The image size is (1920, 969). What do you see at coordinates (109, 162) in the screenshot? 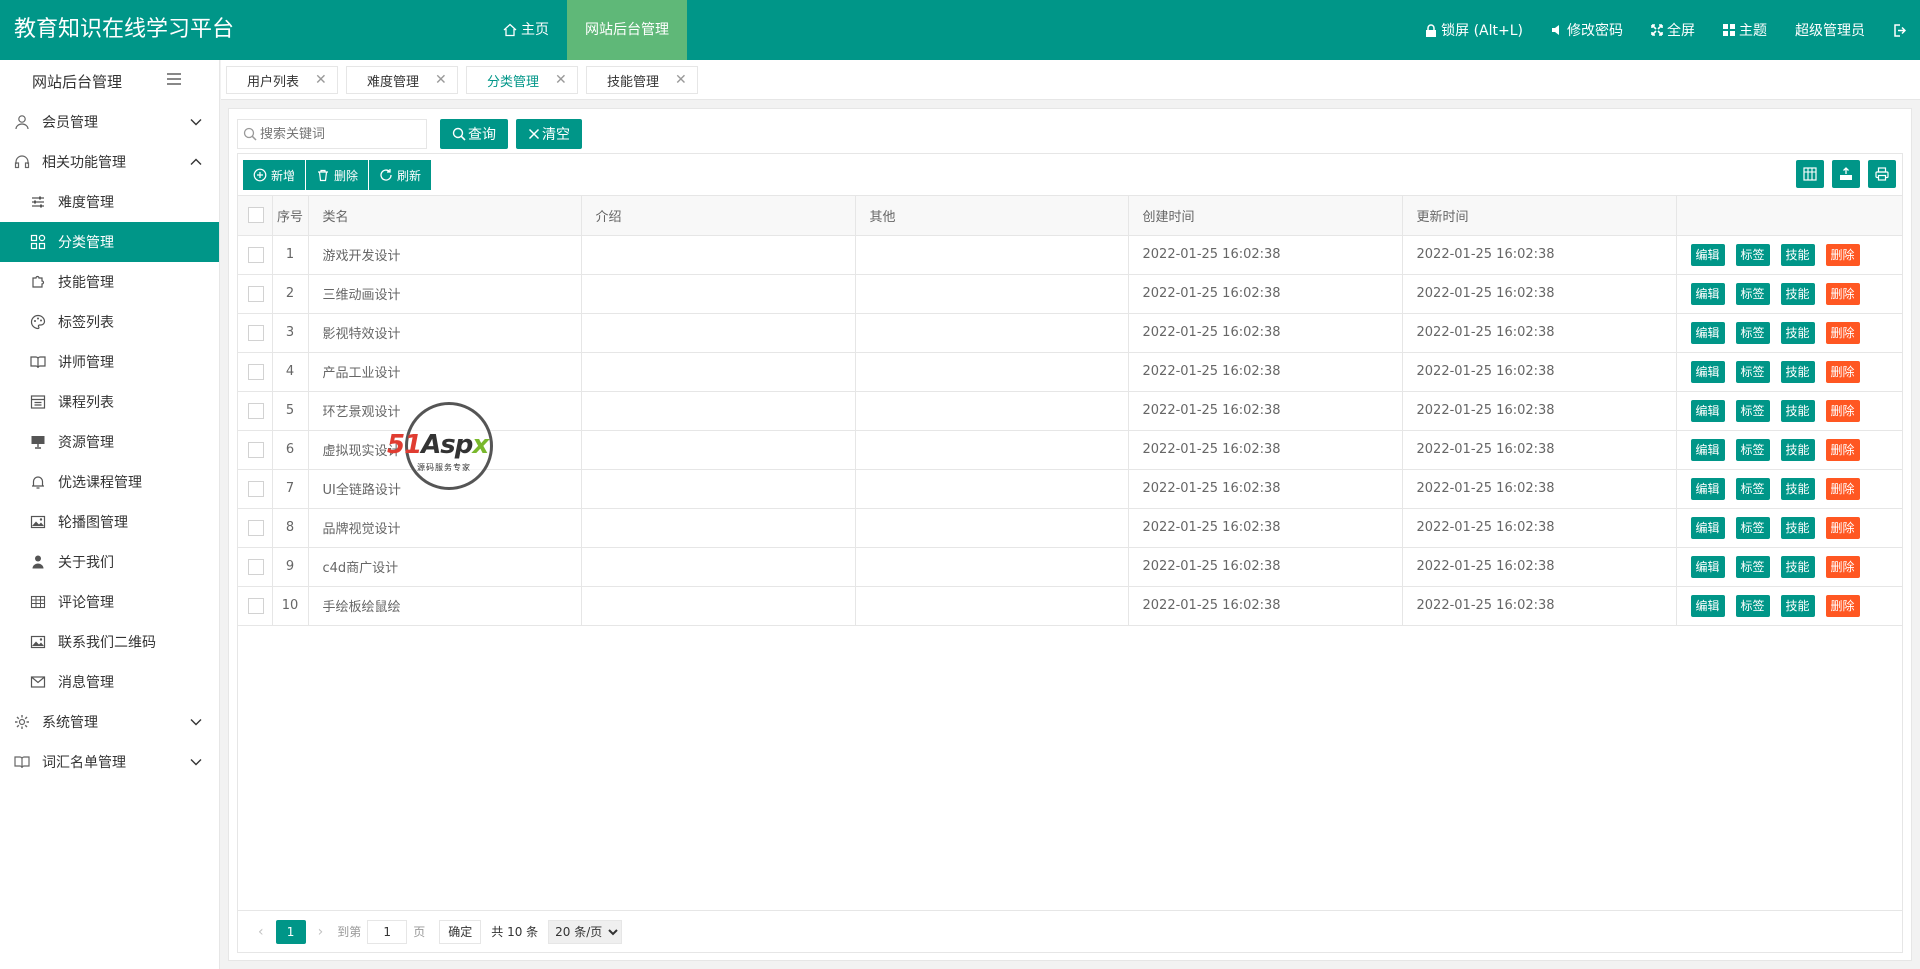
I see `sidebar-group-functions: 相关功能管理` at bounding box center [109, 162].